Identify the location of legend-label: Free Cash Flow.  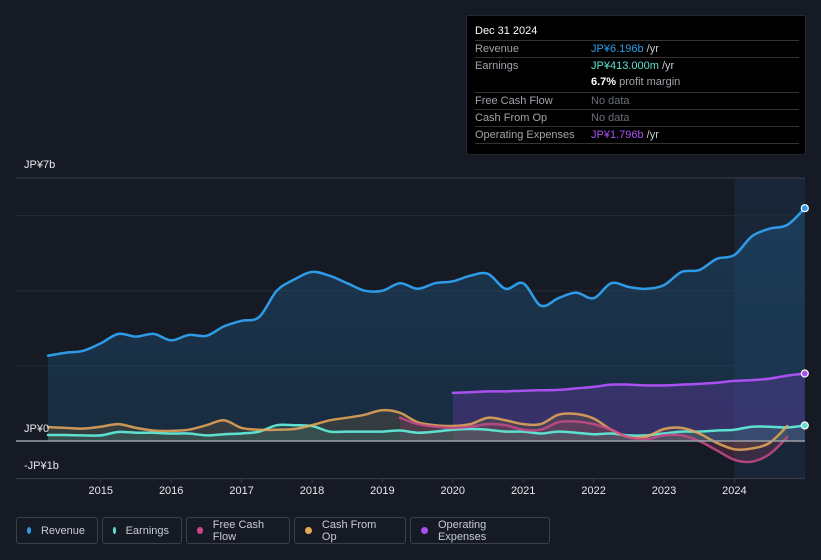
(238, 530).